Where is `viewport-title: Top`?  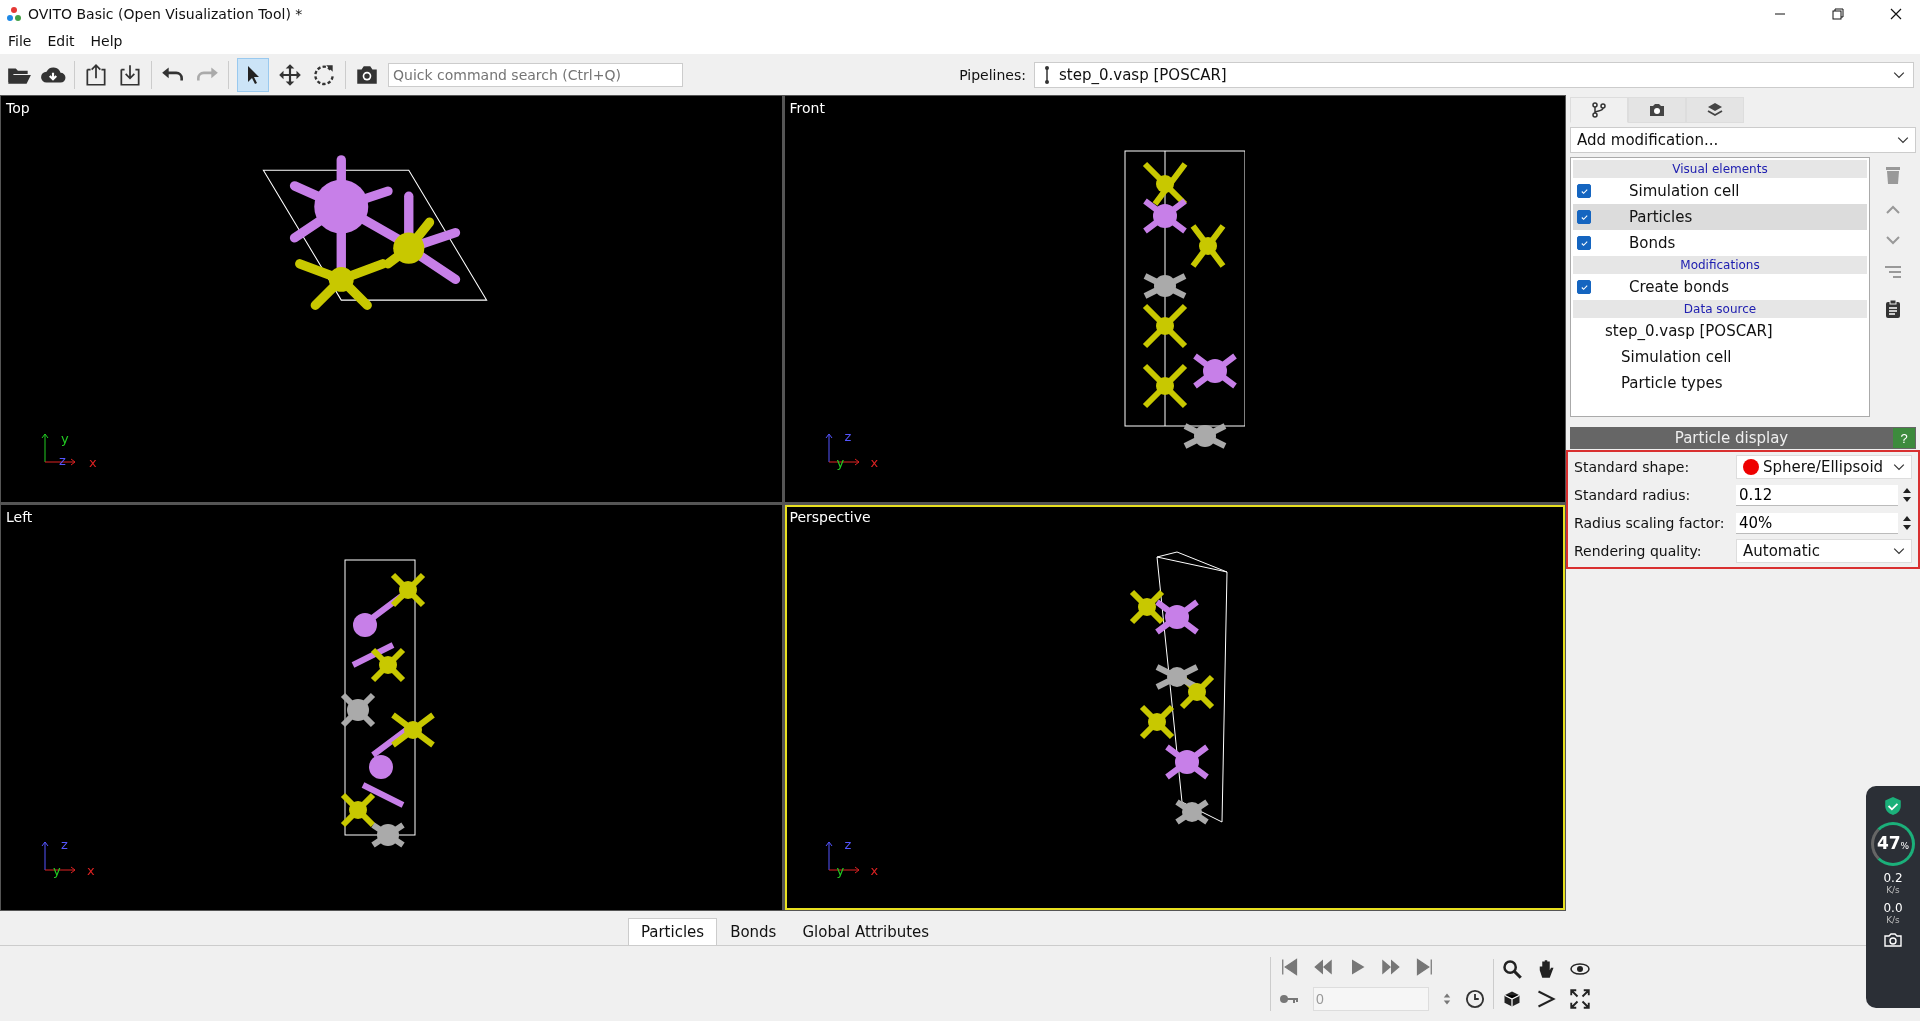
viewport-title: Top is located at coordinates (18, 108).